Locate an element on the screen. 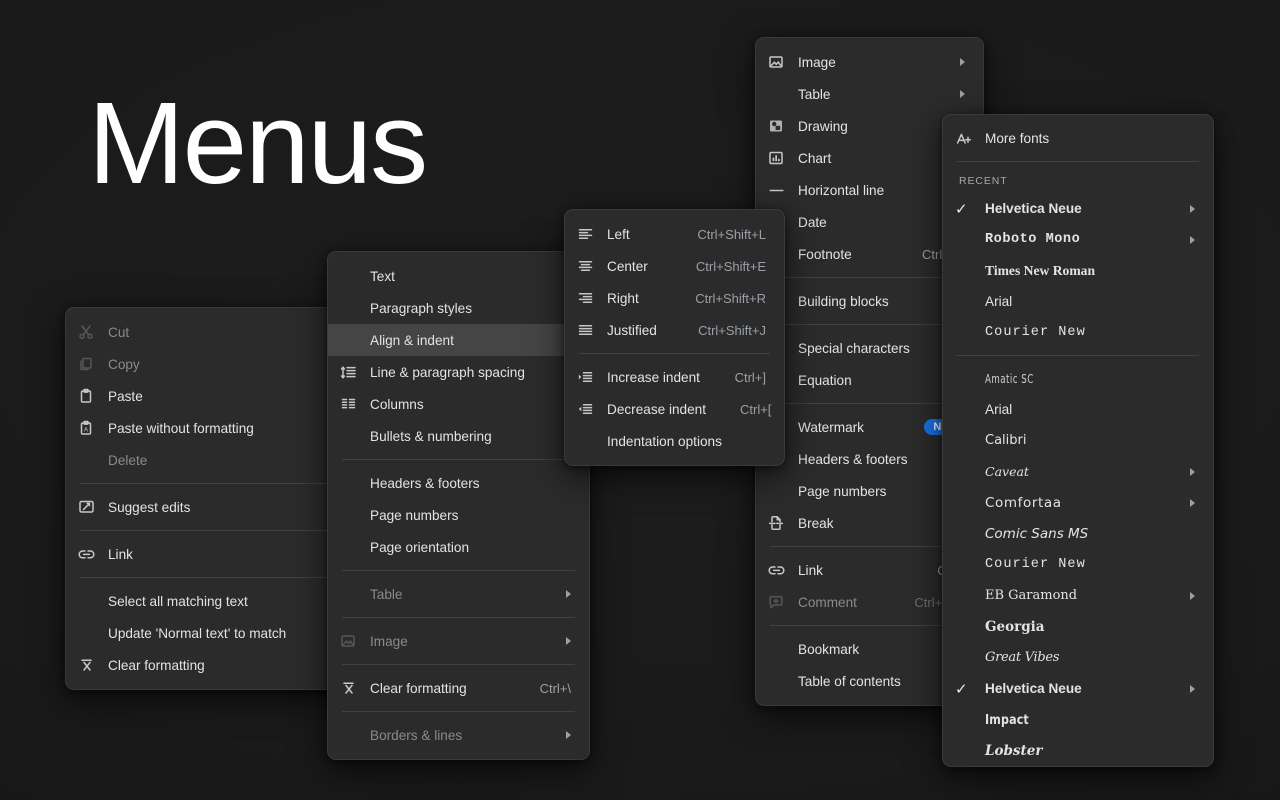 This screenshot has height=800, width=1280. menu-item-times-new-roman: Times New Roman is located at coordinates (1078, 270).